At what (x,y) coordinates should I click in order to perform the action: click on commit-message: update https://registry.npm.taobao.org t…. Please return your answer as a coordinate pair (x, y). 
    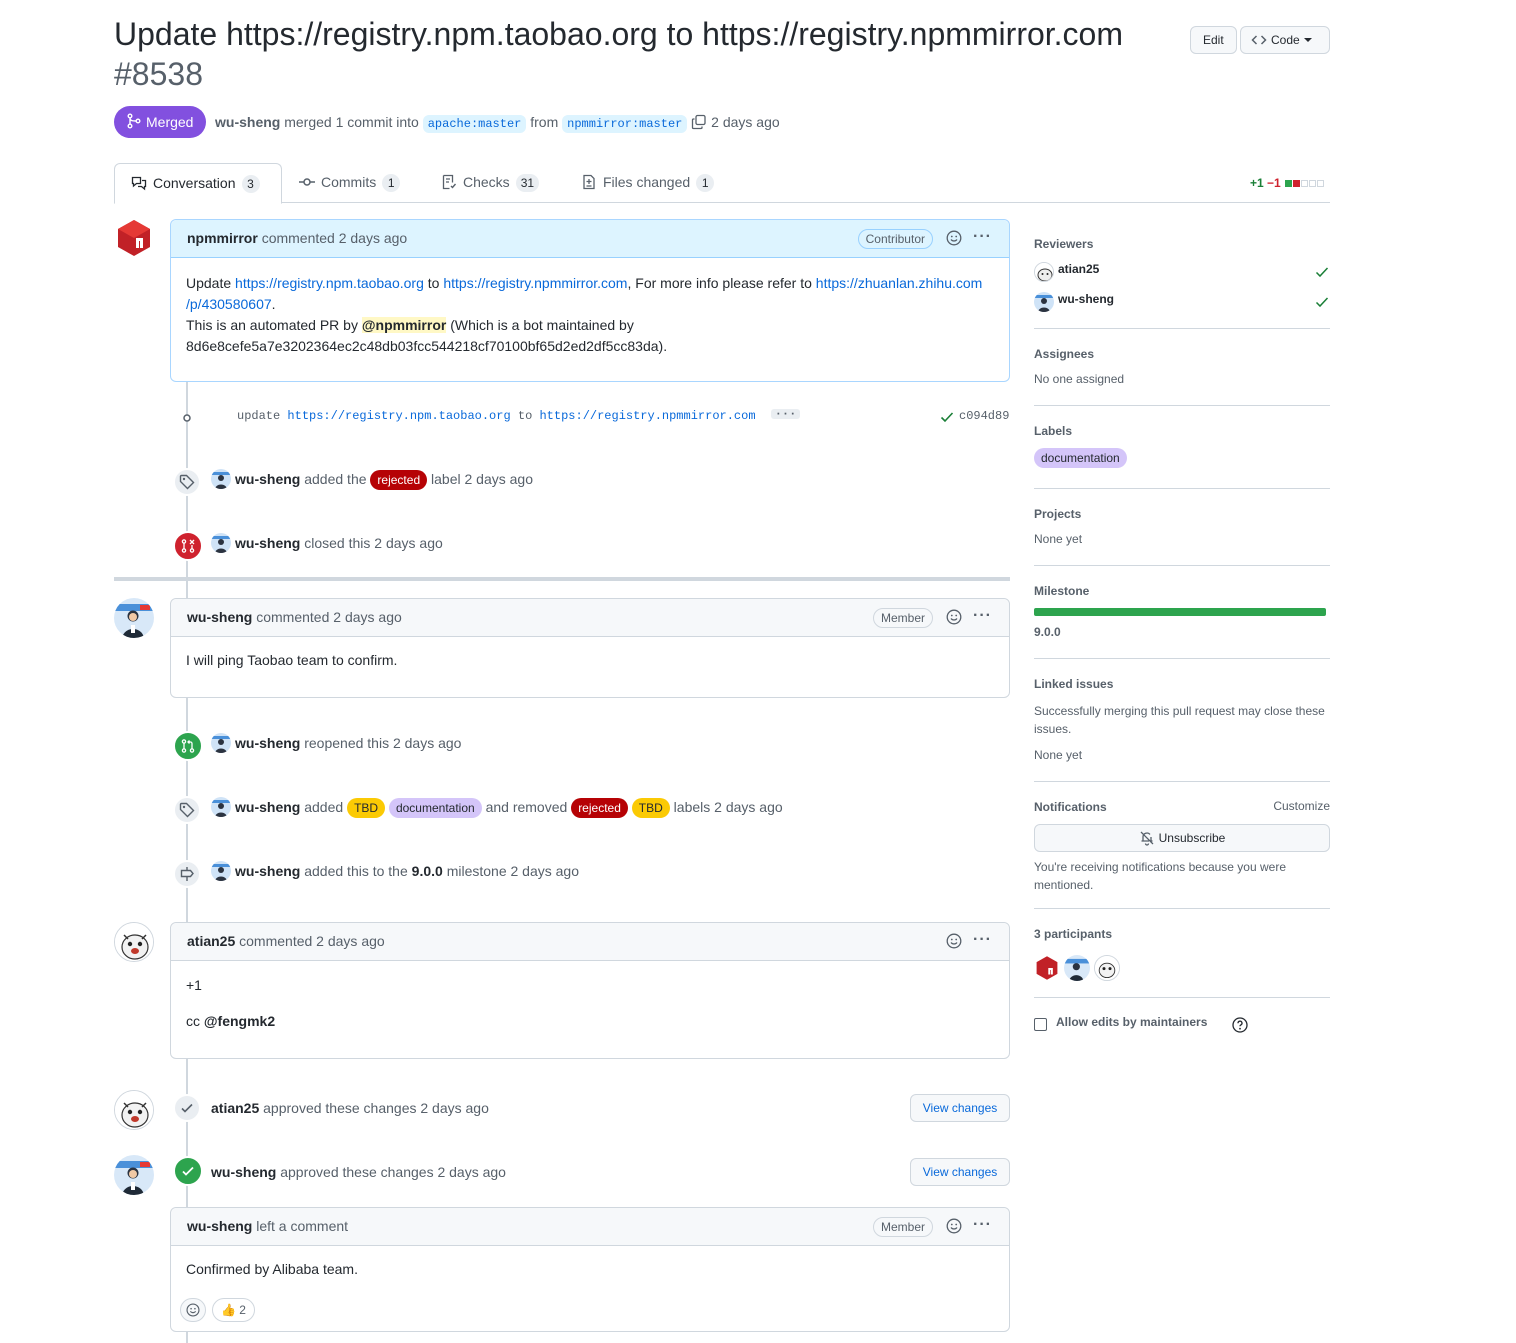
    Looking at the image, I should click on (519, 416).